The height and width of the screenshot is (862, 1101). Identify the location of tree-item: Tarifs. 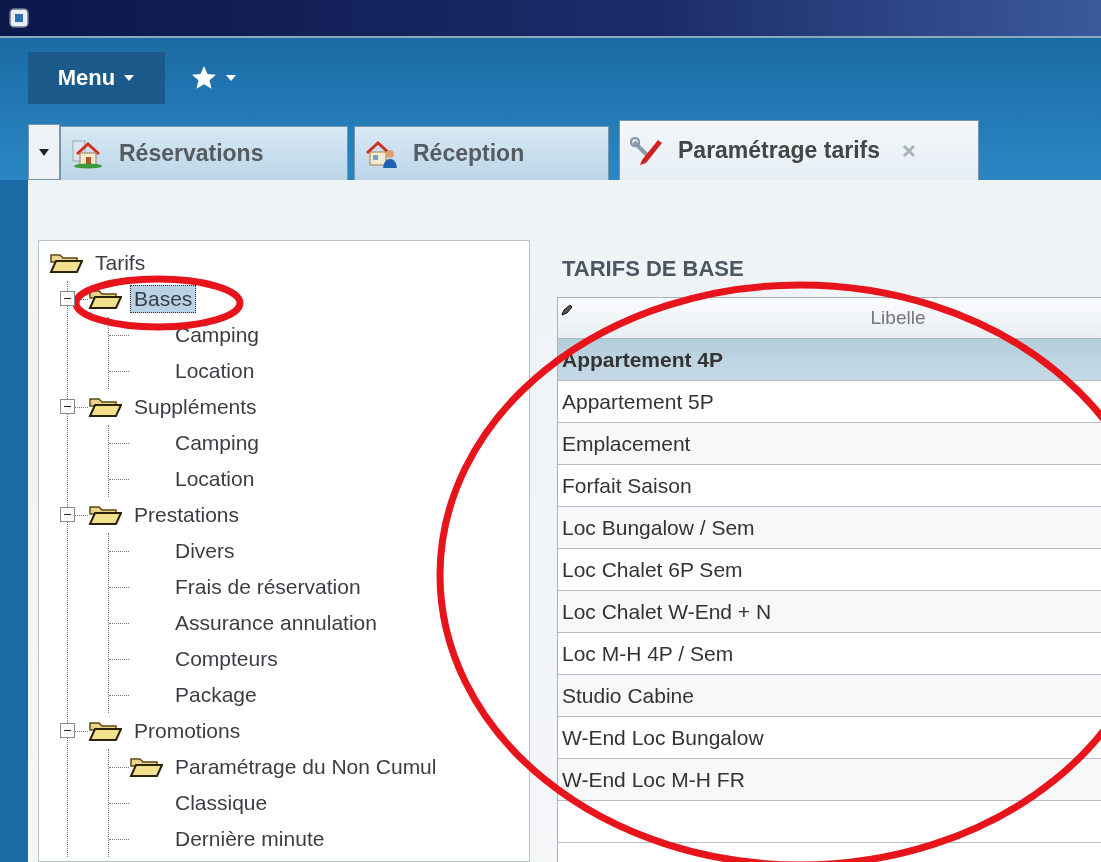
(120, 263).